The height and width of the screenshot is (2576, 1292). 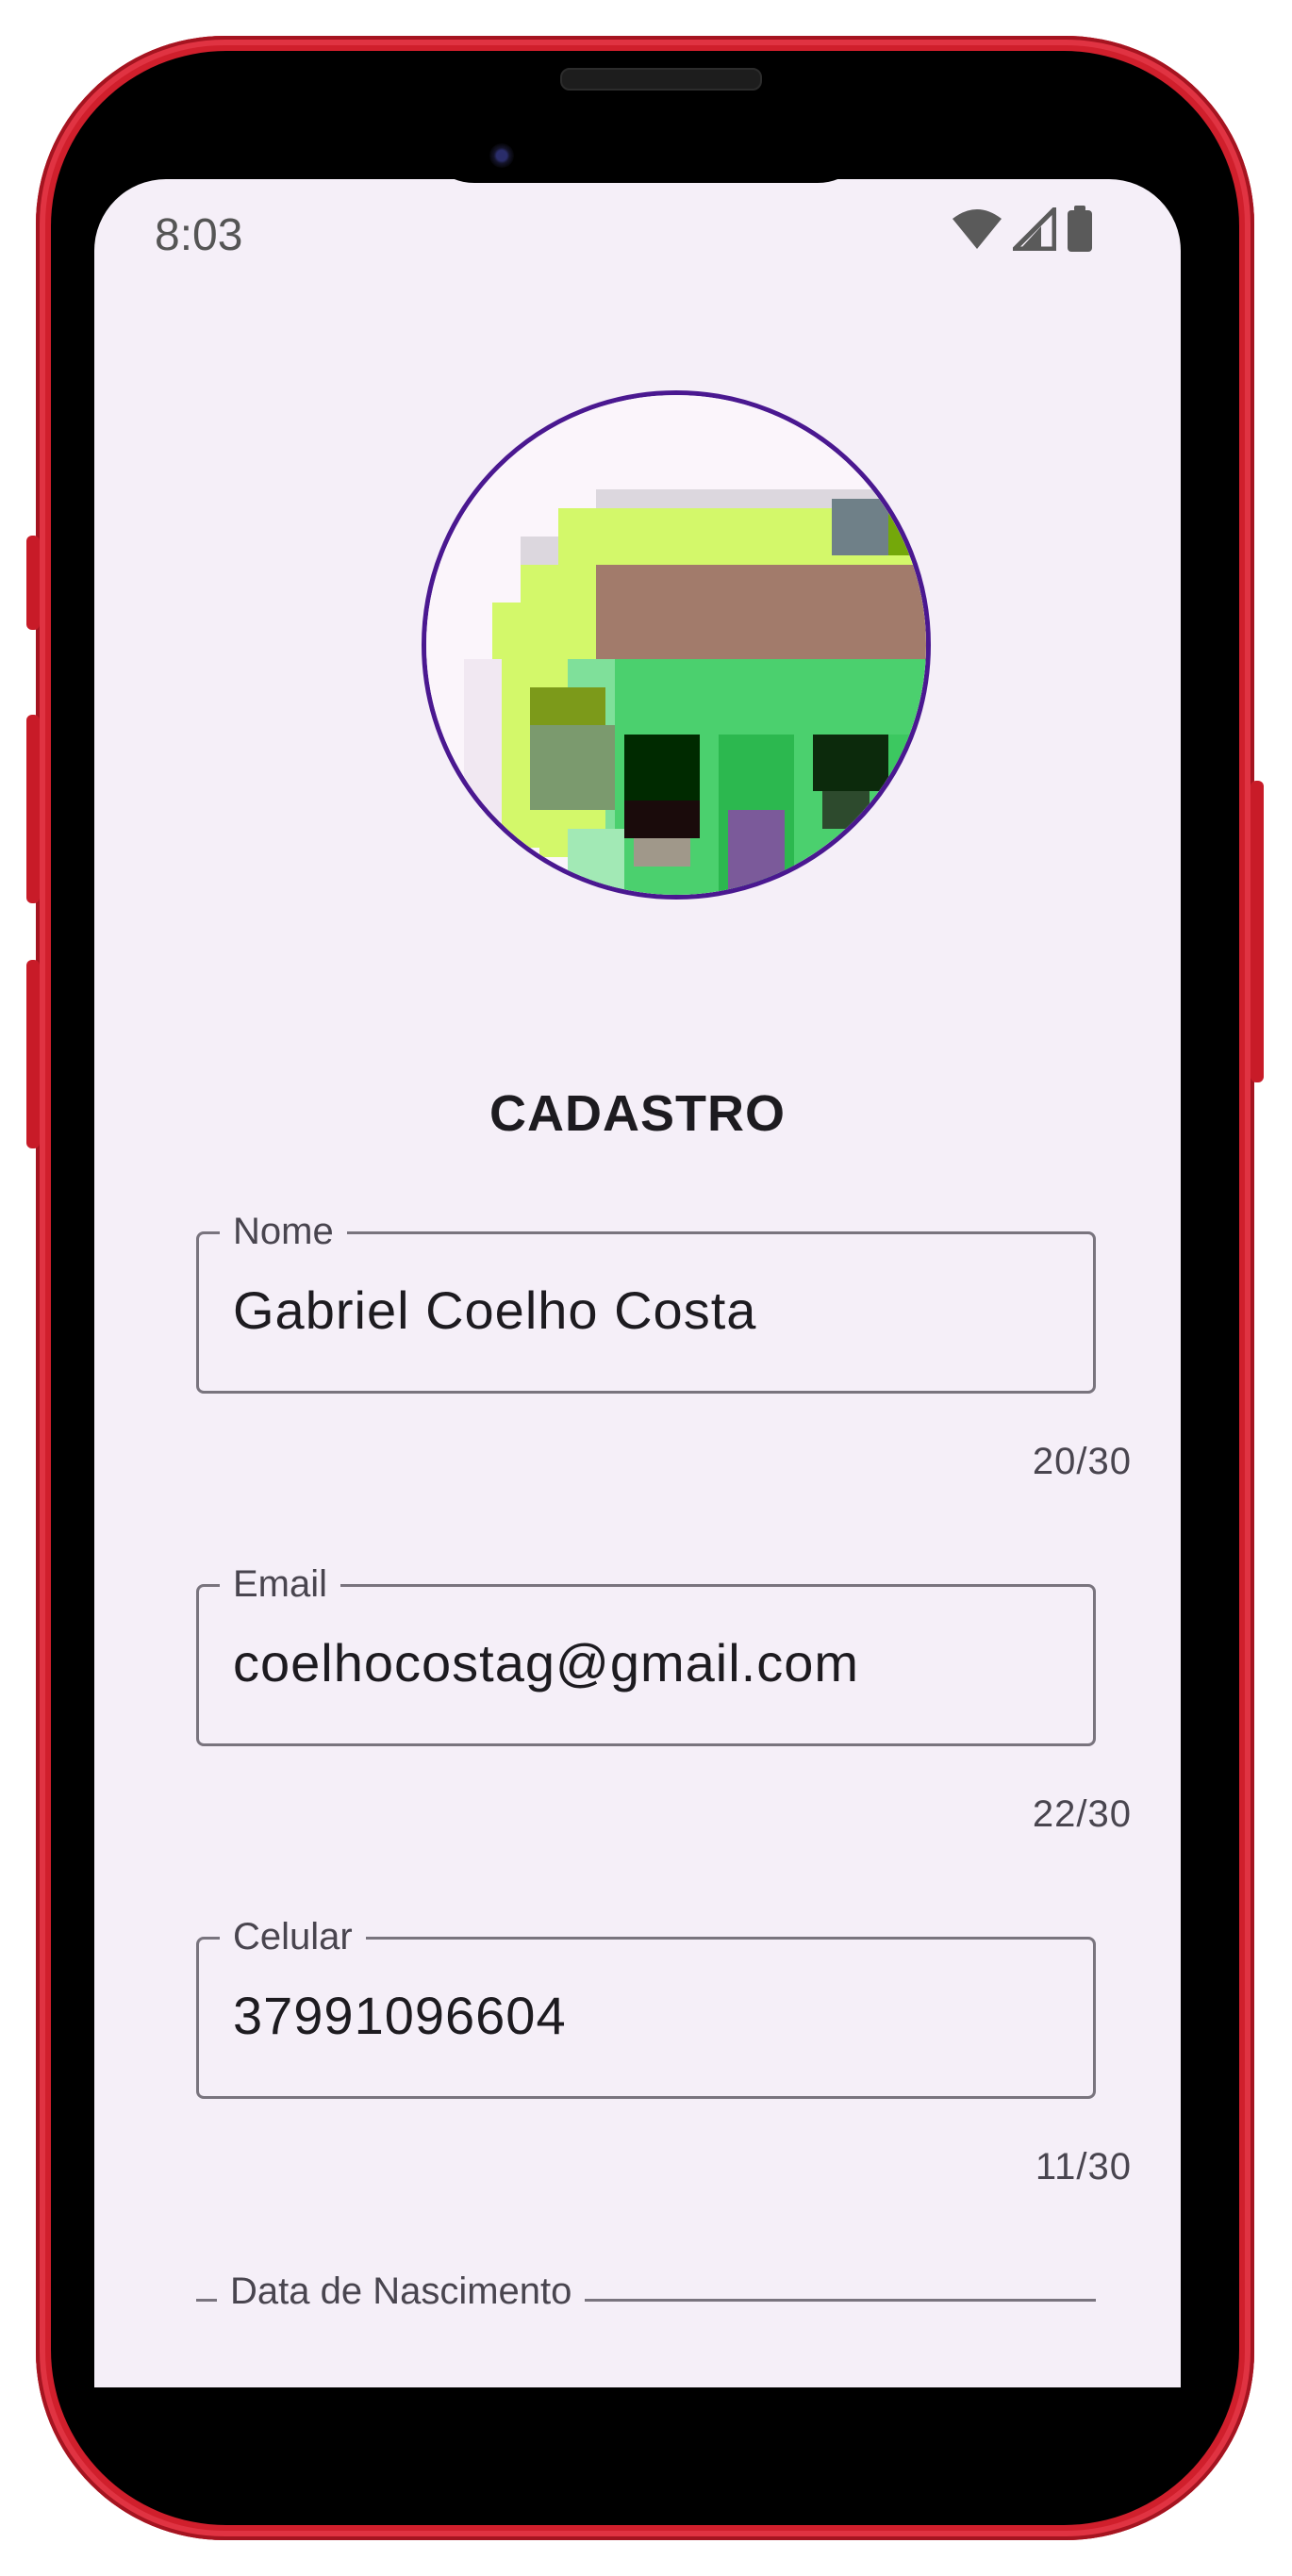 I want to click on name-char-counter: 20/30, so click(x=1082, y=1461).